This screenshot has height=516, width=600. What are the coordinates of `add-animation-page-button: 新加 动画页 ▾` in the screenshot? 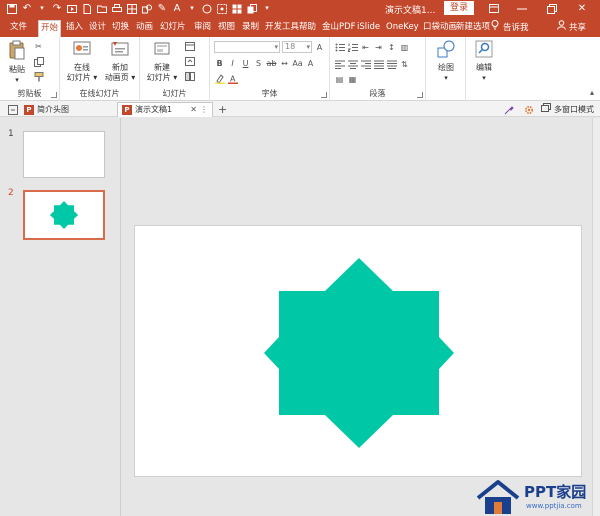 It's located at (120, 61).